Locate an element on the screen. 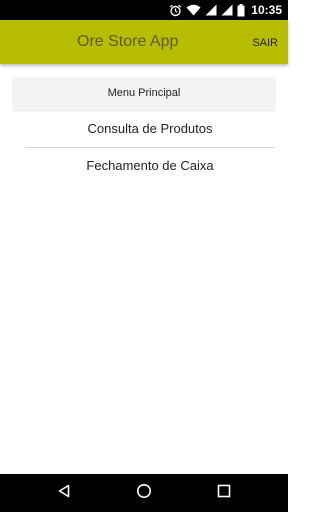 The image size is (320, 512). app-title: Ore Store App is located at coordinates (128, 41).